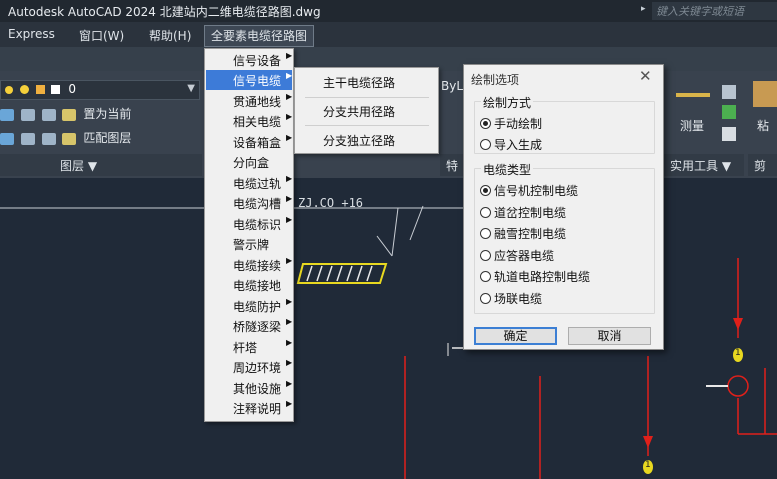 This screenshot has height=479, width=777. Describe the element at coordinates (100, 90) in the screenshot. I see `layer-dropdown: 0 ▼` at that location.